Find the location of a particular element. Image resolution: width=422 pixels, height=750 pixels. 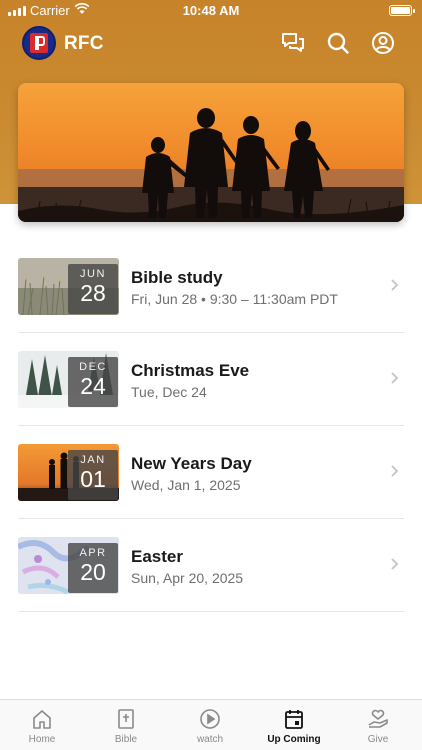

tab-label: Home is located at coordinates (42, 739).